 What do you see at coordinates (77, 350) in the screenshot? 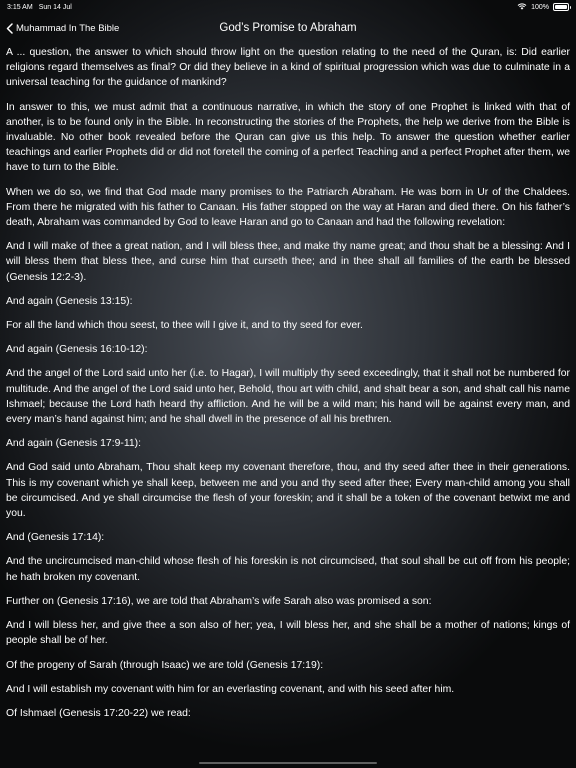
I see `paragraph: And again (Genesis 16:10-12):` at bounding box center [77, 350].